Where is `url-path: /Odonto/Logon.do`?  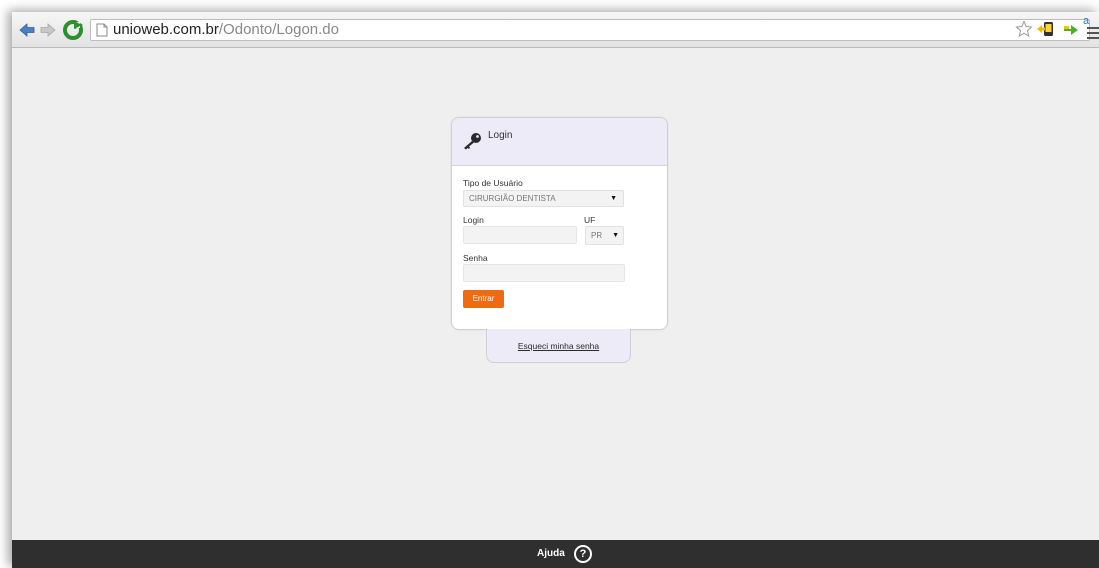 url-path: /Odonto/Logon.do is located at coordinates (278, 29).